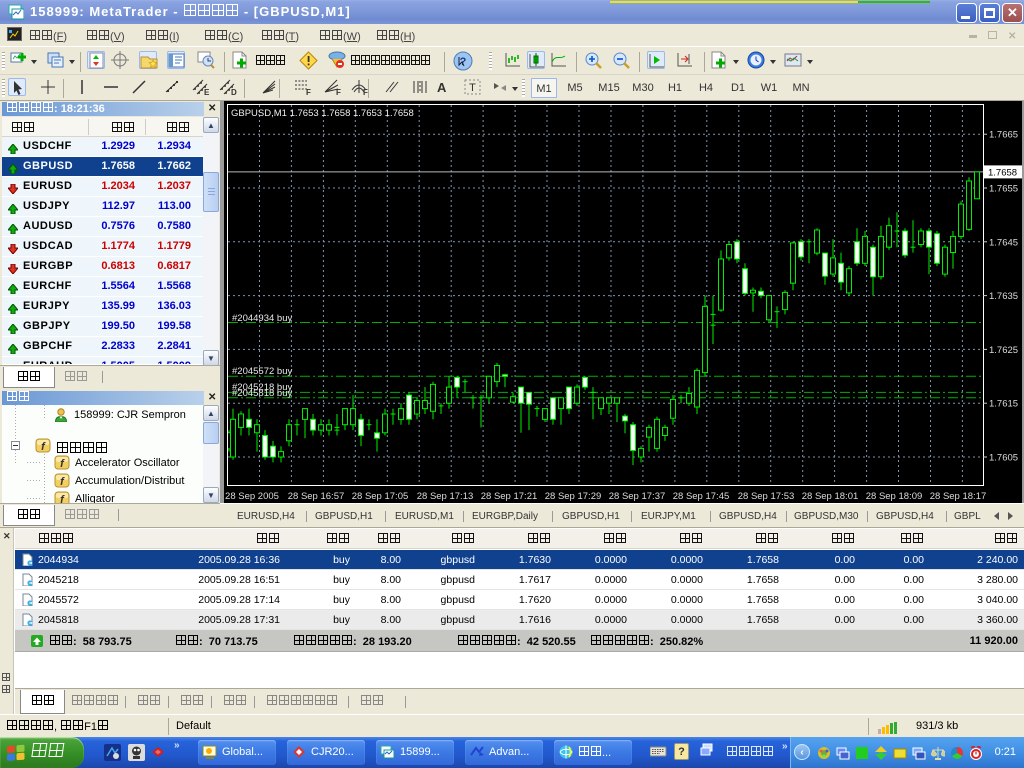 This screenshot has width=1024, height=768. I want to click on svg-text: 1.7665, so click(1003, 135).